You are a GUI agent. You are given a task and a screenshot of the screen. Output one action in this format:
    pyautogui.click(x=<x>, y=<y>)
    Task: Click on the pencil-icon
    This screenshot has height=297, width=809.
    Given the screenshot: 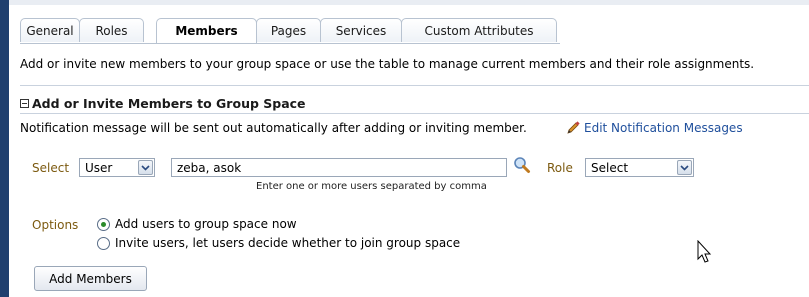 What is the action you would take?
    pyautogui.click(x=573, y=128)
    